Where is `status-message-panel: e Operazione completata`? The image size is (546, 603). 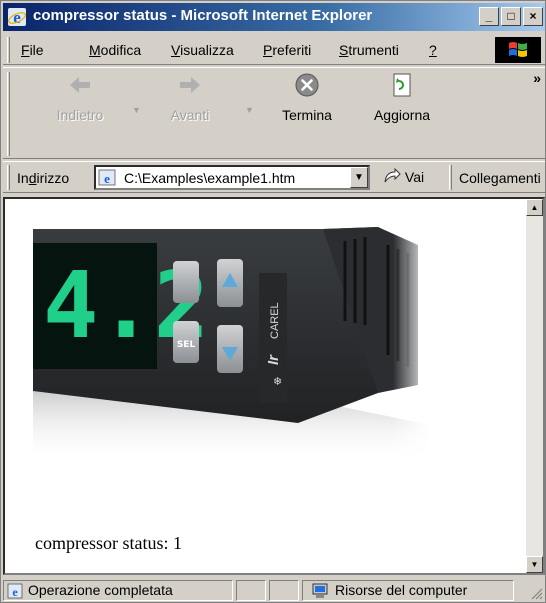 status-message-panel: e Operazione completata is located at coordinates (118, 590).